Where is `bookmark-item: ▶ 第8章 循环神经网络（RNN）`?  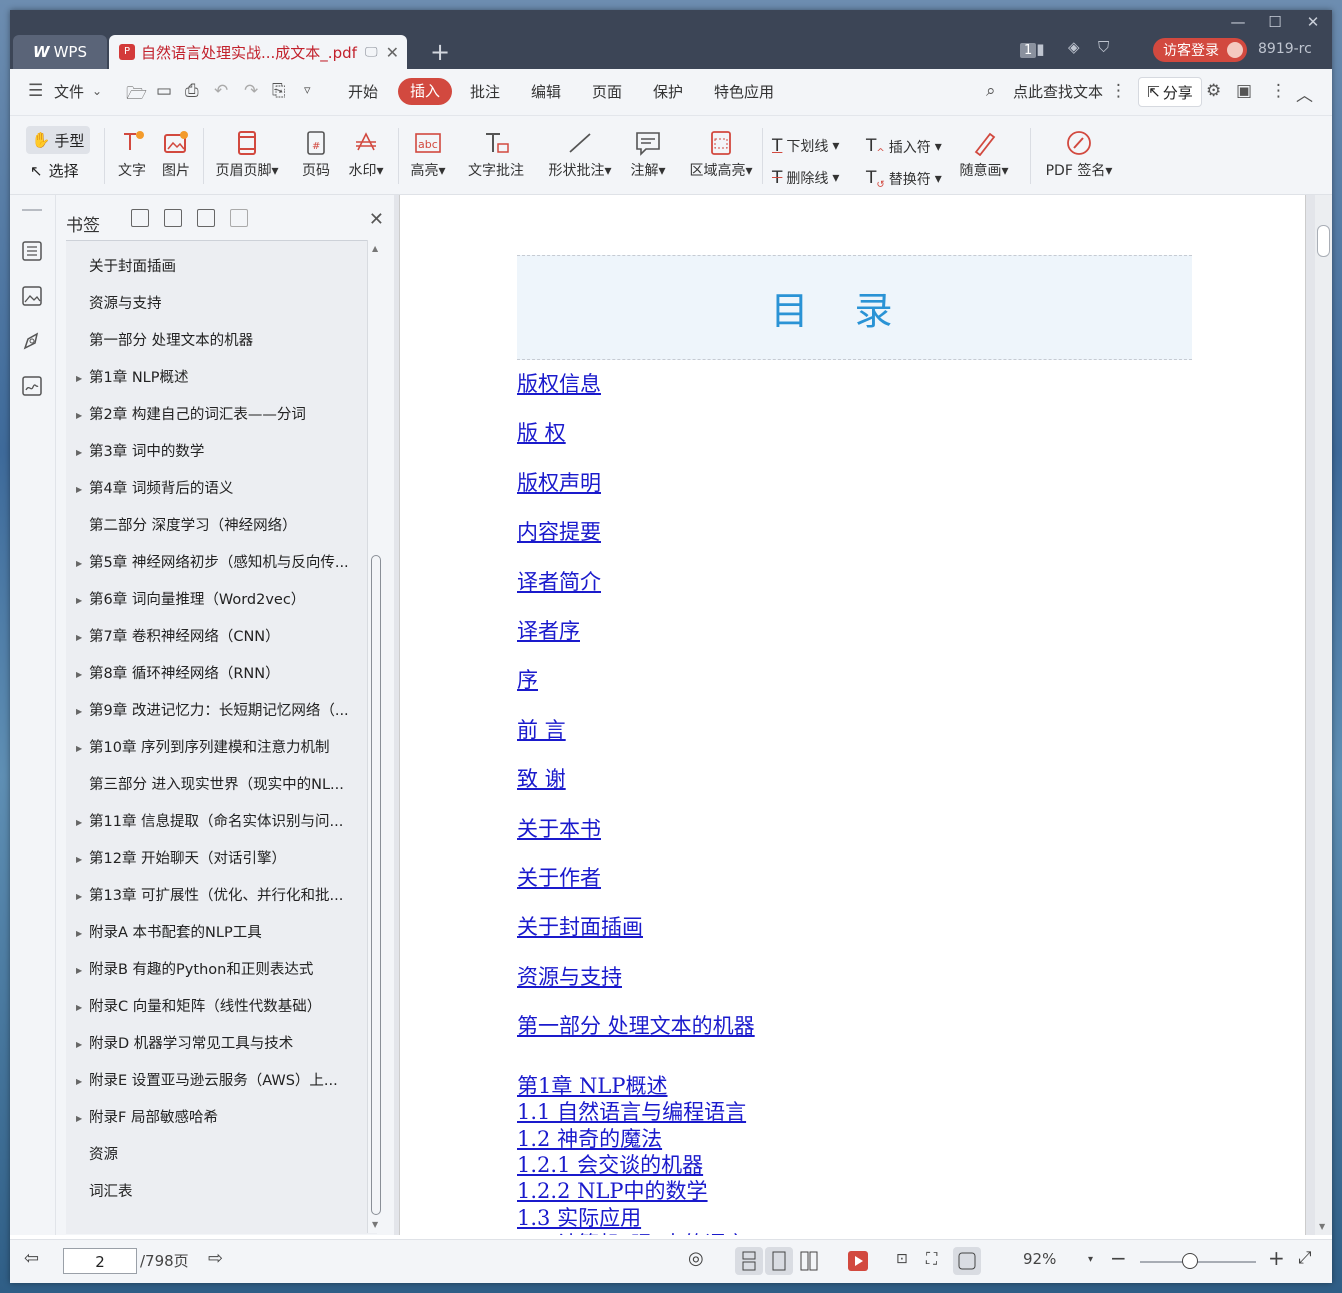
bookmark-item: ▶ 第8章 循环神经网络（RNN） is located at coordinates (216, 674).